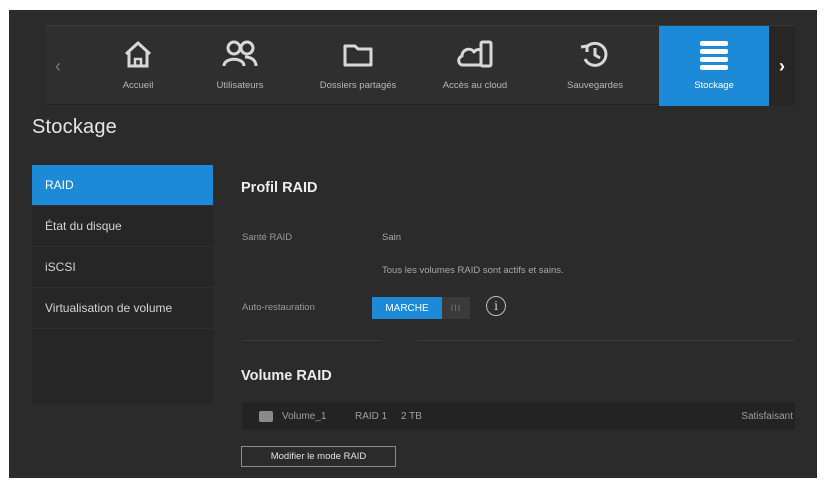 The width and height of the screenshot is (825, 483). I want to click on raid-health-label: Santé RAID, so click(267, 237).